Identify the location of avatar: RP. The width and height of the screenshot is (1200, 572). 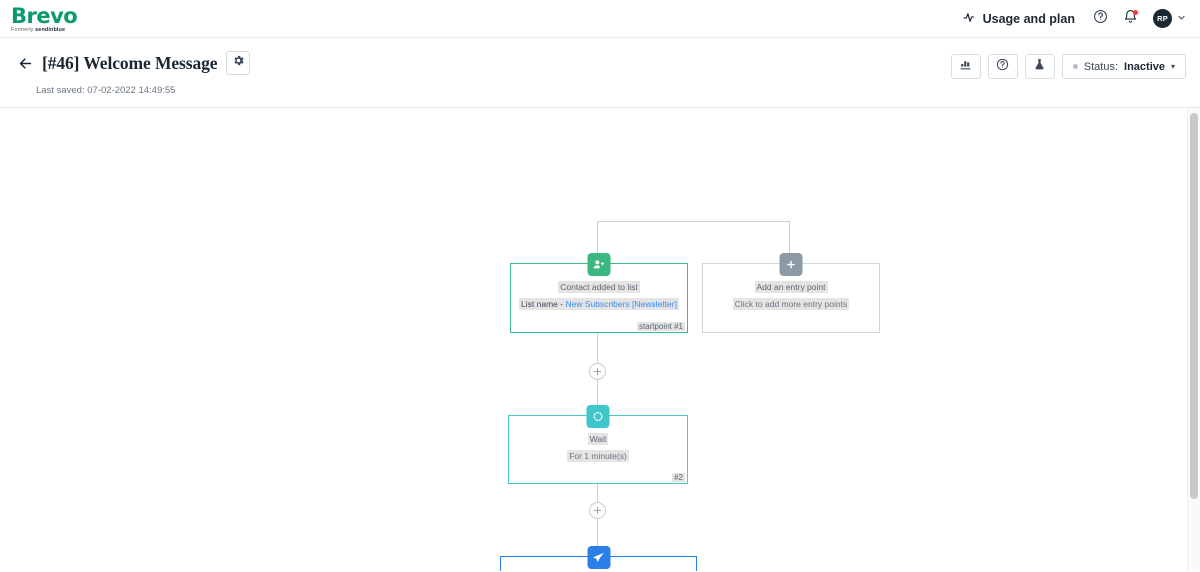
(1162, 18).